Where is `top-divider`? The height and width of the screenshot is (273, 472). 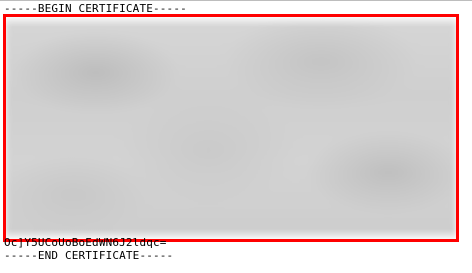
top-divider is located at coordinates (236, 0).